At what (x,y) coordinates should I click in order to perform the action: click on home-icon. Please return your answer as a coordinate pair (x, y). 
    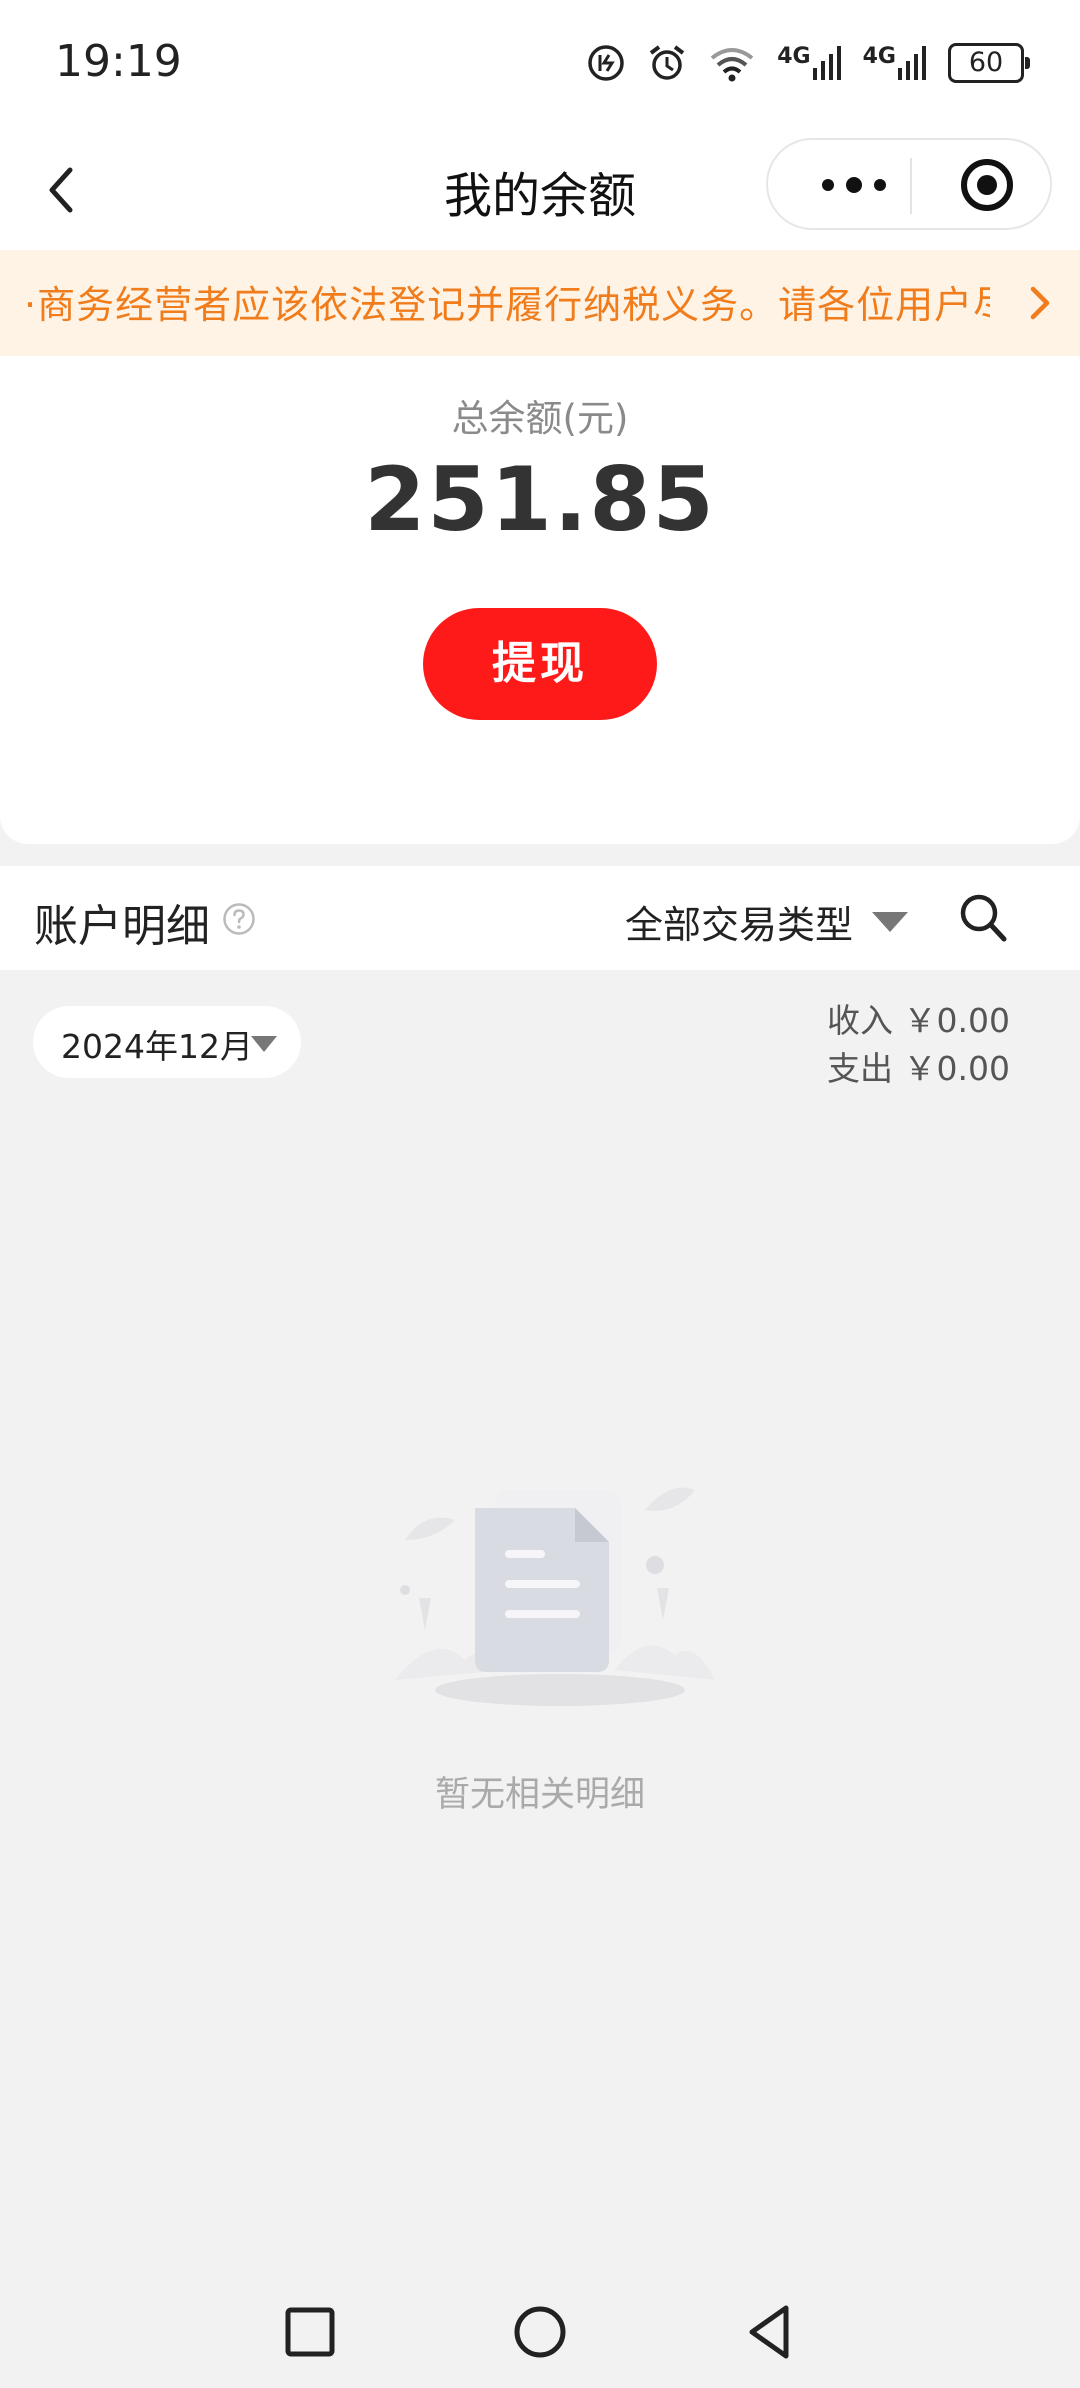
    Looking at the image, I should click on (540, 2332).